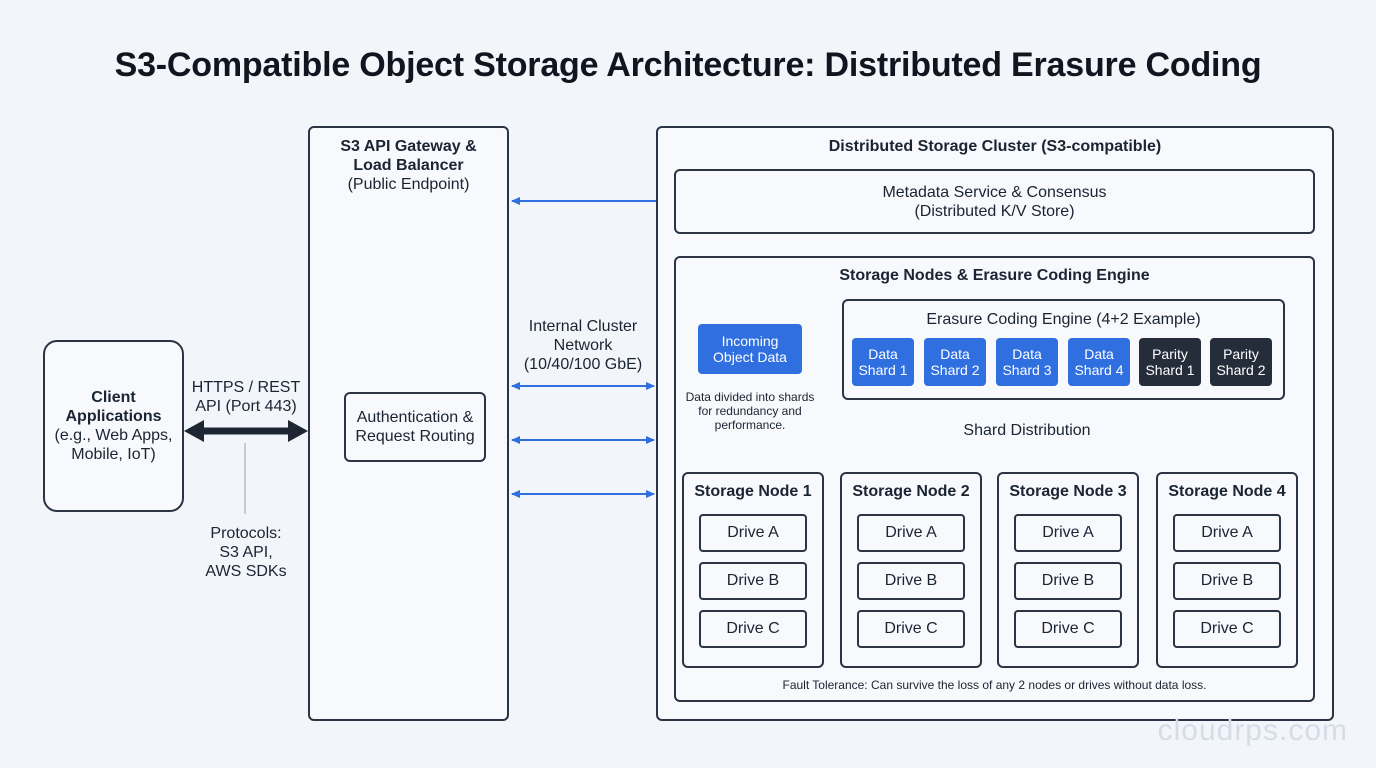 Image resolution: width=1376 pixels, height=768 pixels. I want to click on incoming-note-line3: performance., so click(750, 425).